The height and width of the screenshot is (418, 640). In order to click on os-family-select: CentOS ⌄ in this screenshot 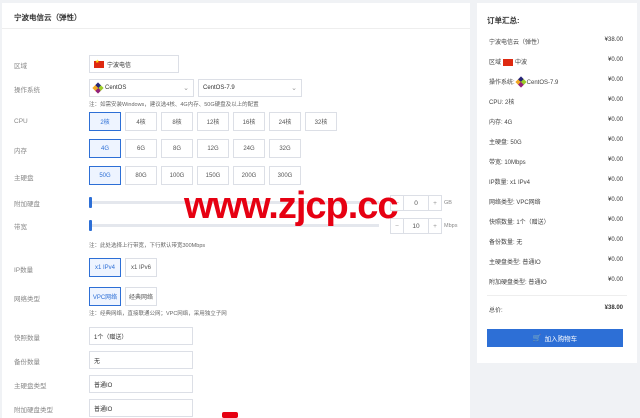, I will do `click(141, 88)`.